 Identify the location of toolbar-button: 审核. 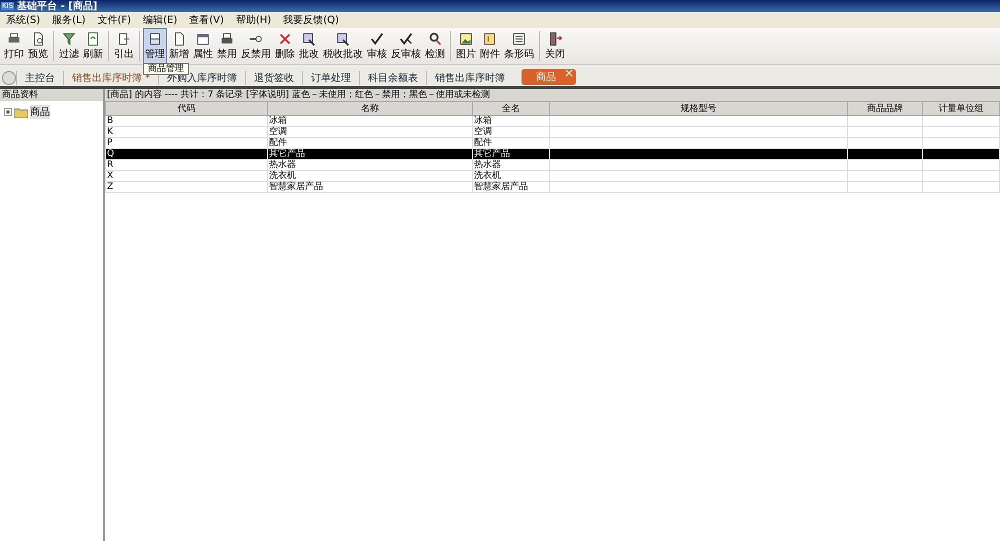
(377, 46).